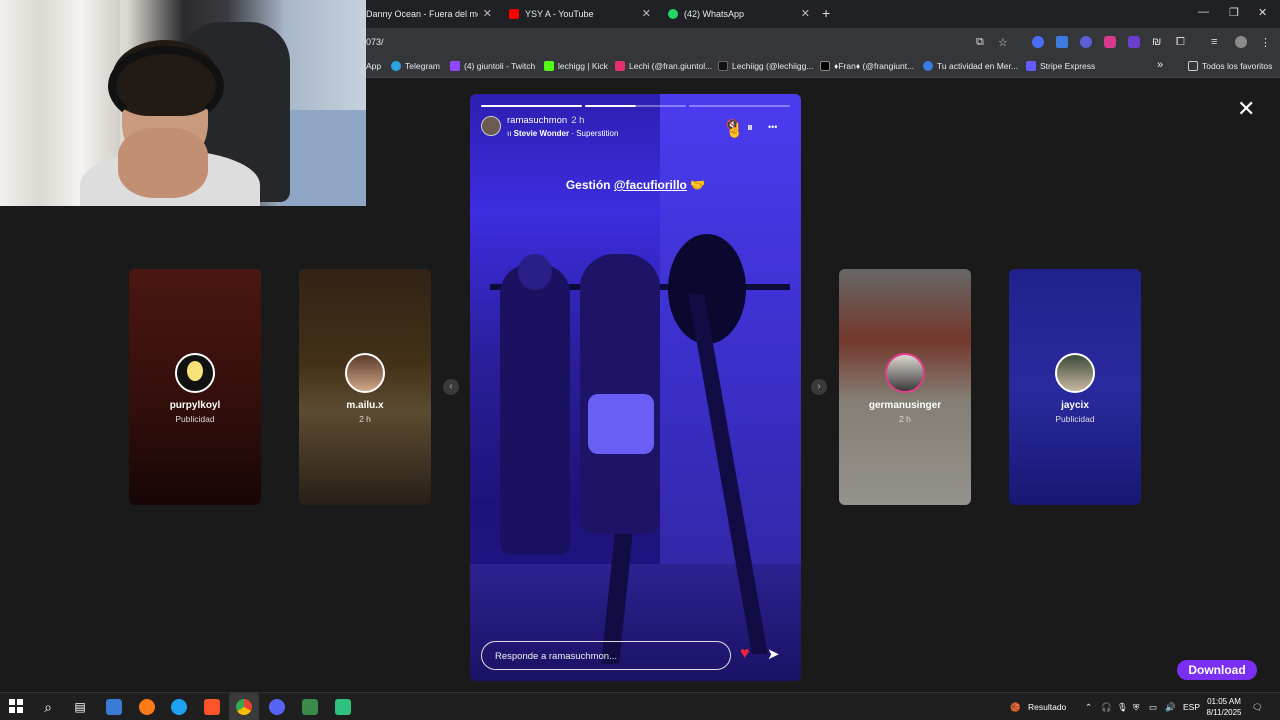 The image size is (1280, 720). I want to click on language-indicator: ESP, so click(1191, 707).